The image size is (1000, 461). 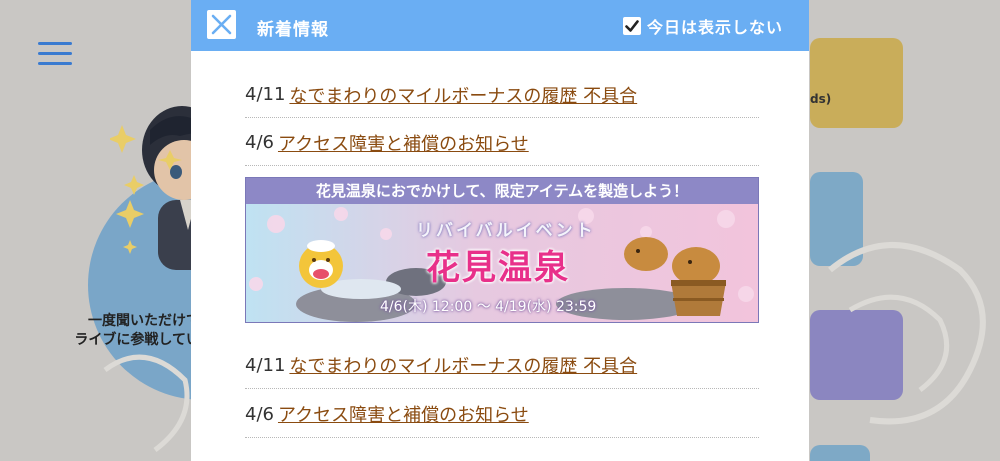 I want to click on check-icon, so click(x=632, y=26).